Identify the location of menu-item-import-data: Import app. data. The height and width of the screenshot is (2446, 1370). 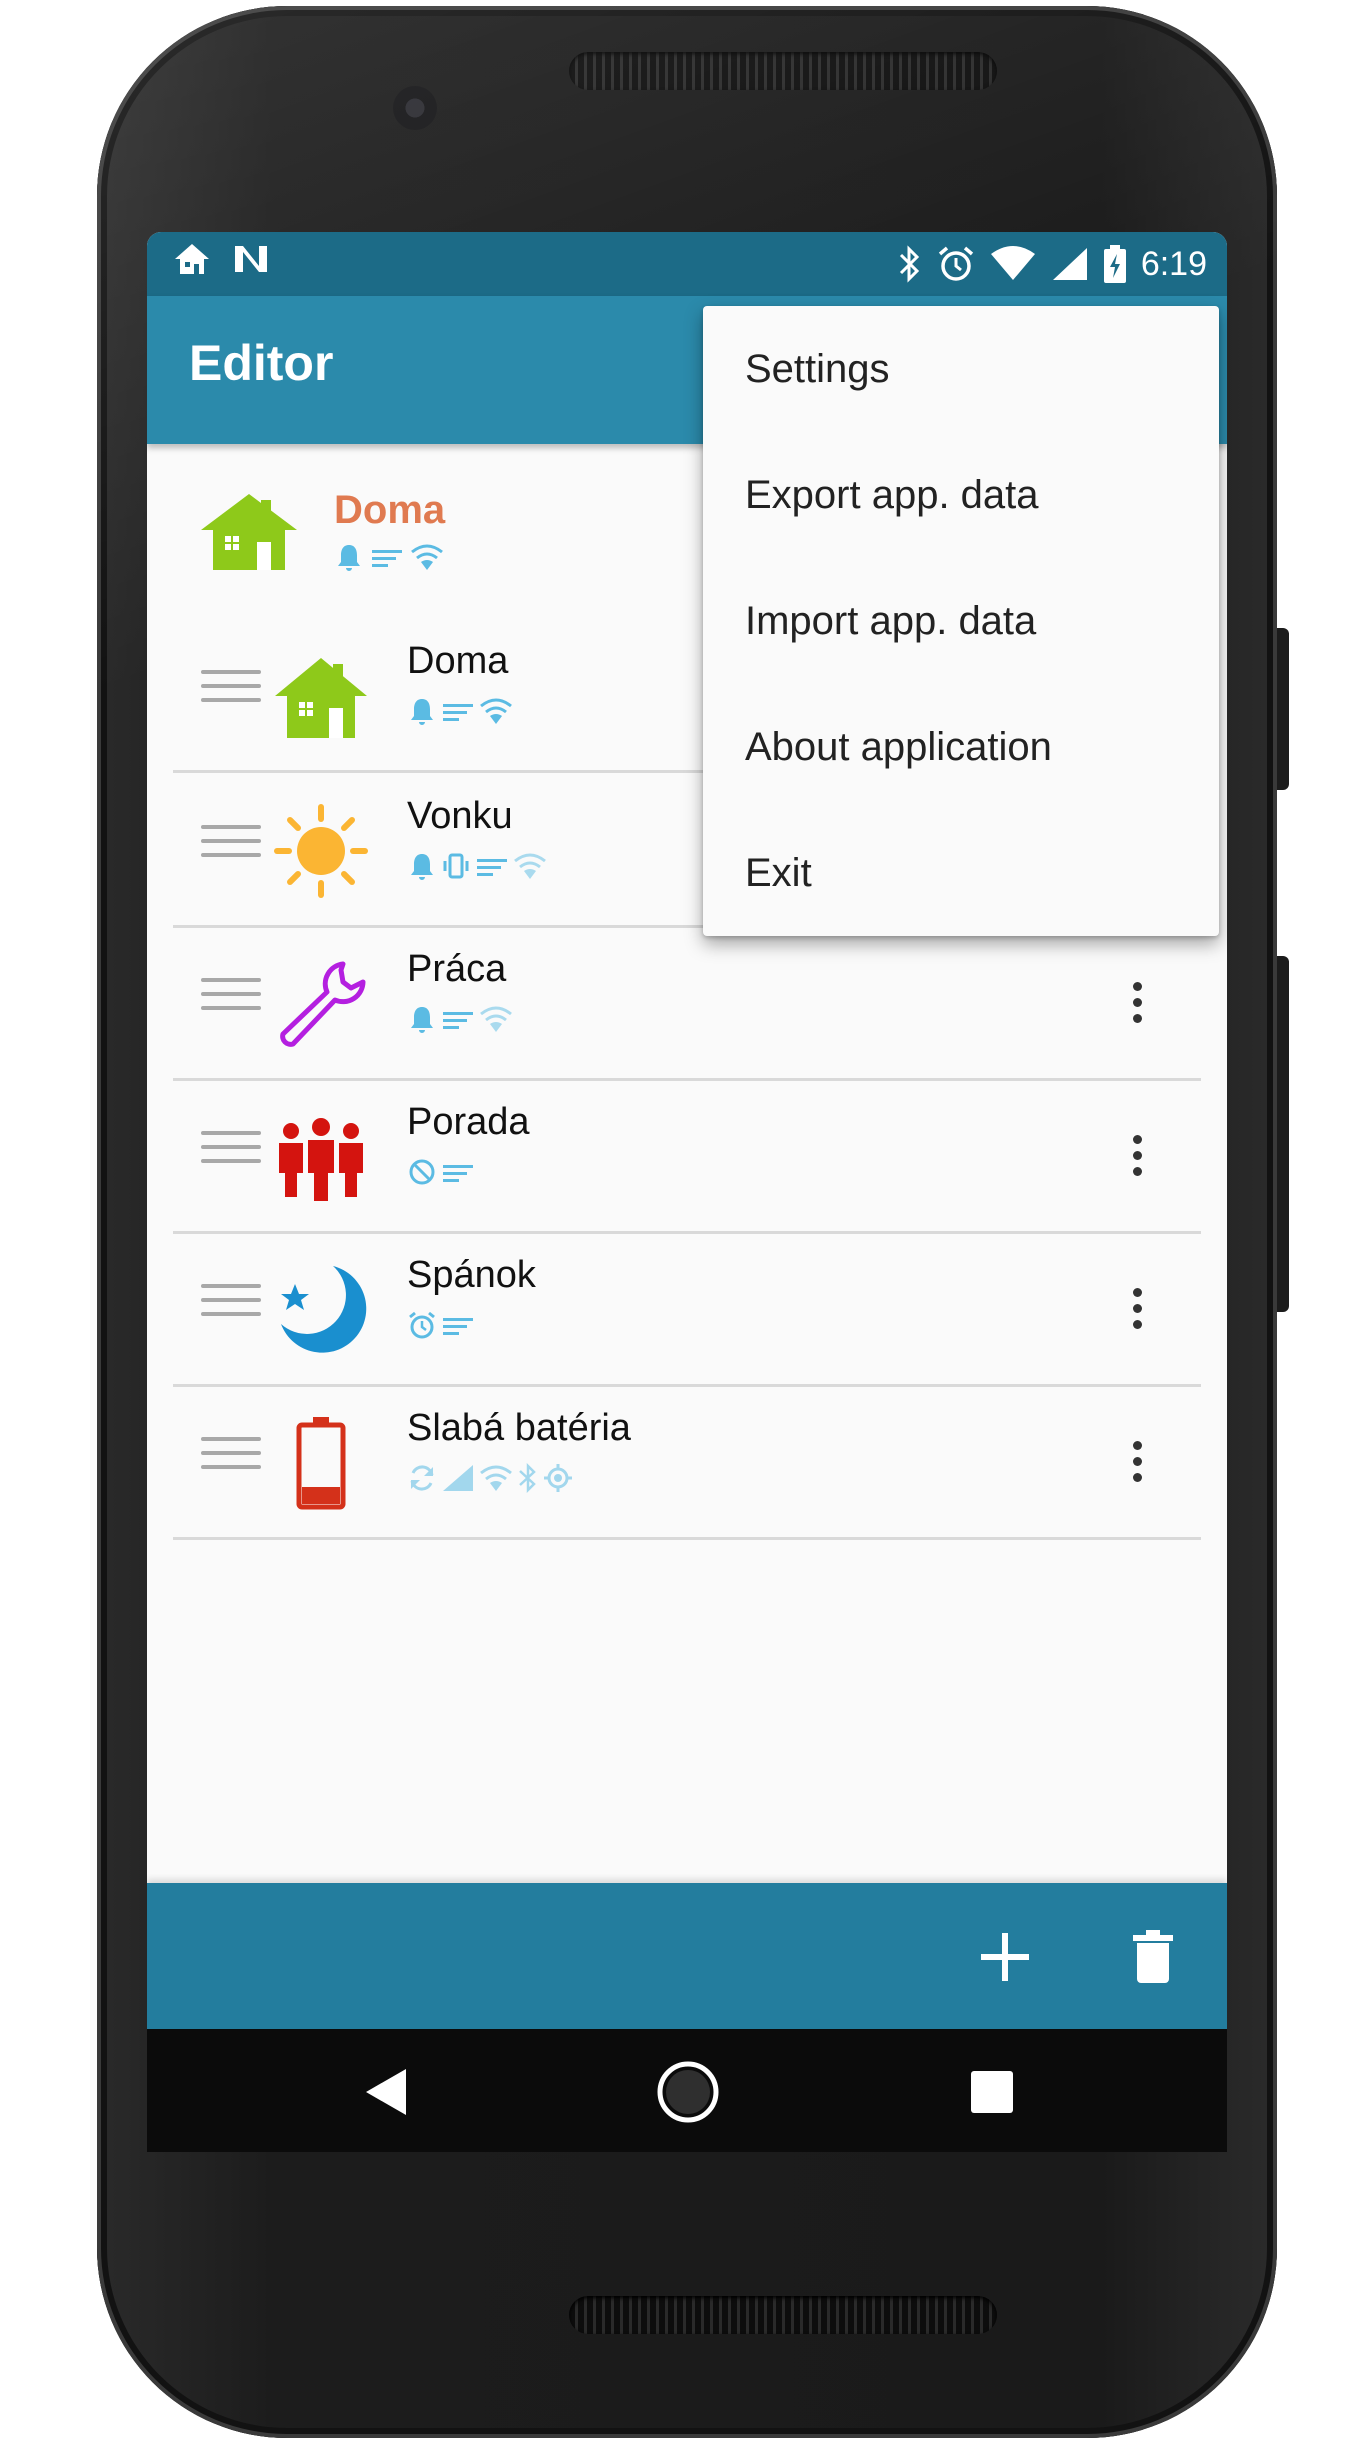
(961, 621).